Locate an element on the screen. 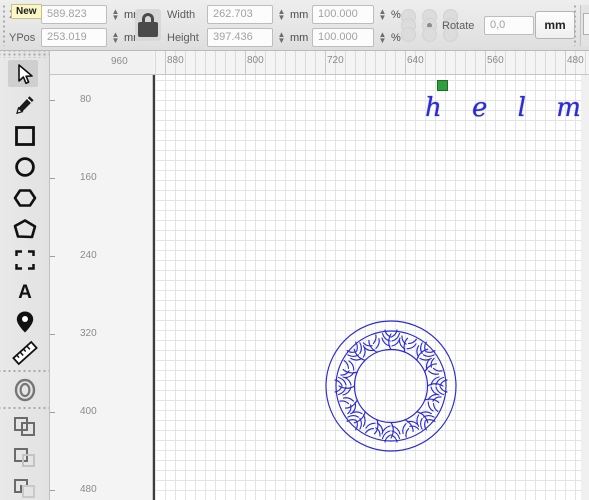  select-tool is located at coordinates (25, 73).